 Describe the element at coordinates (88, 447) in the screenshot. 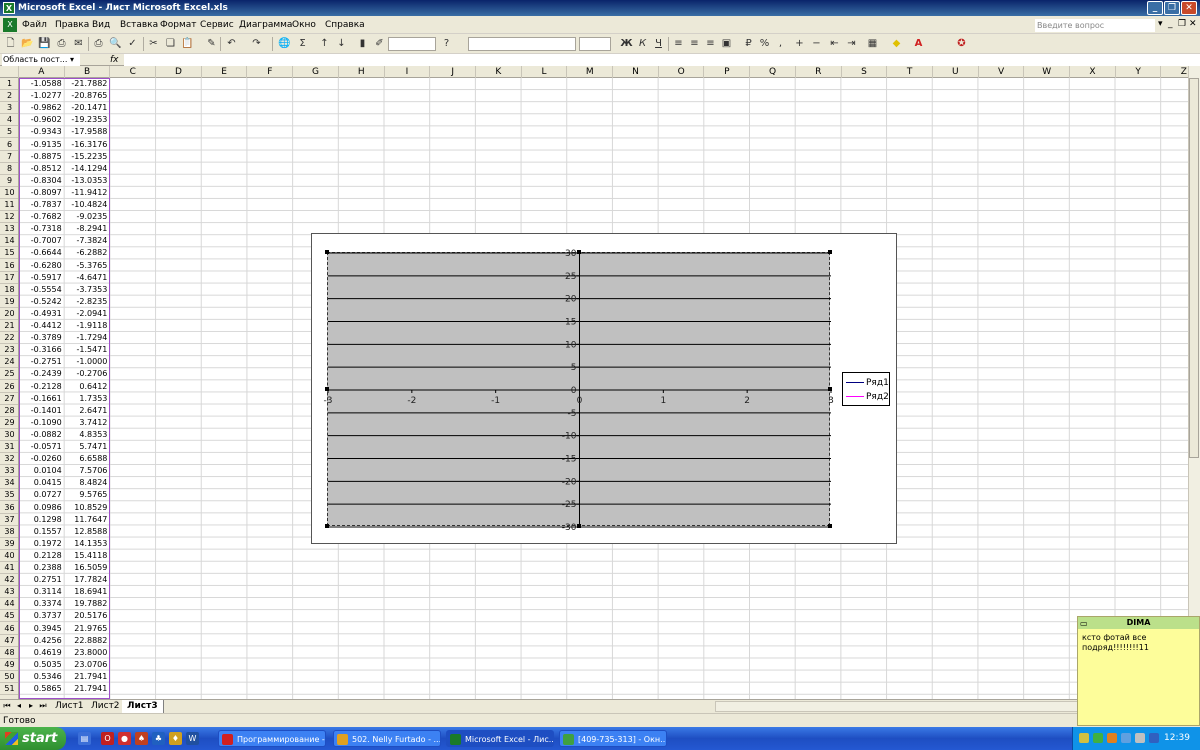

I see `cell-b: 5.7471` at that location.